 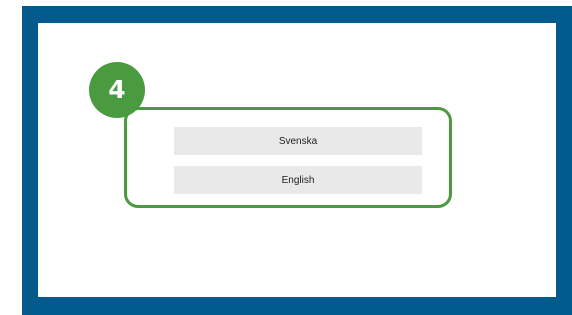 I want to click on language-button-svenska: Svenska, so click(x=298, y=141).